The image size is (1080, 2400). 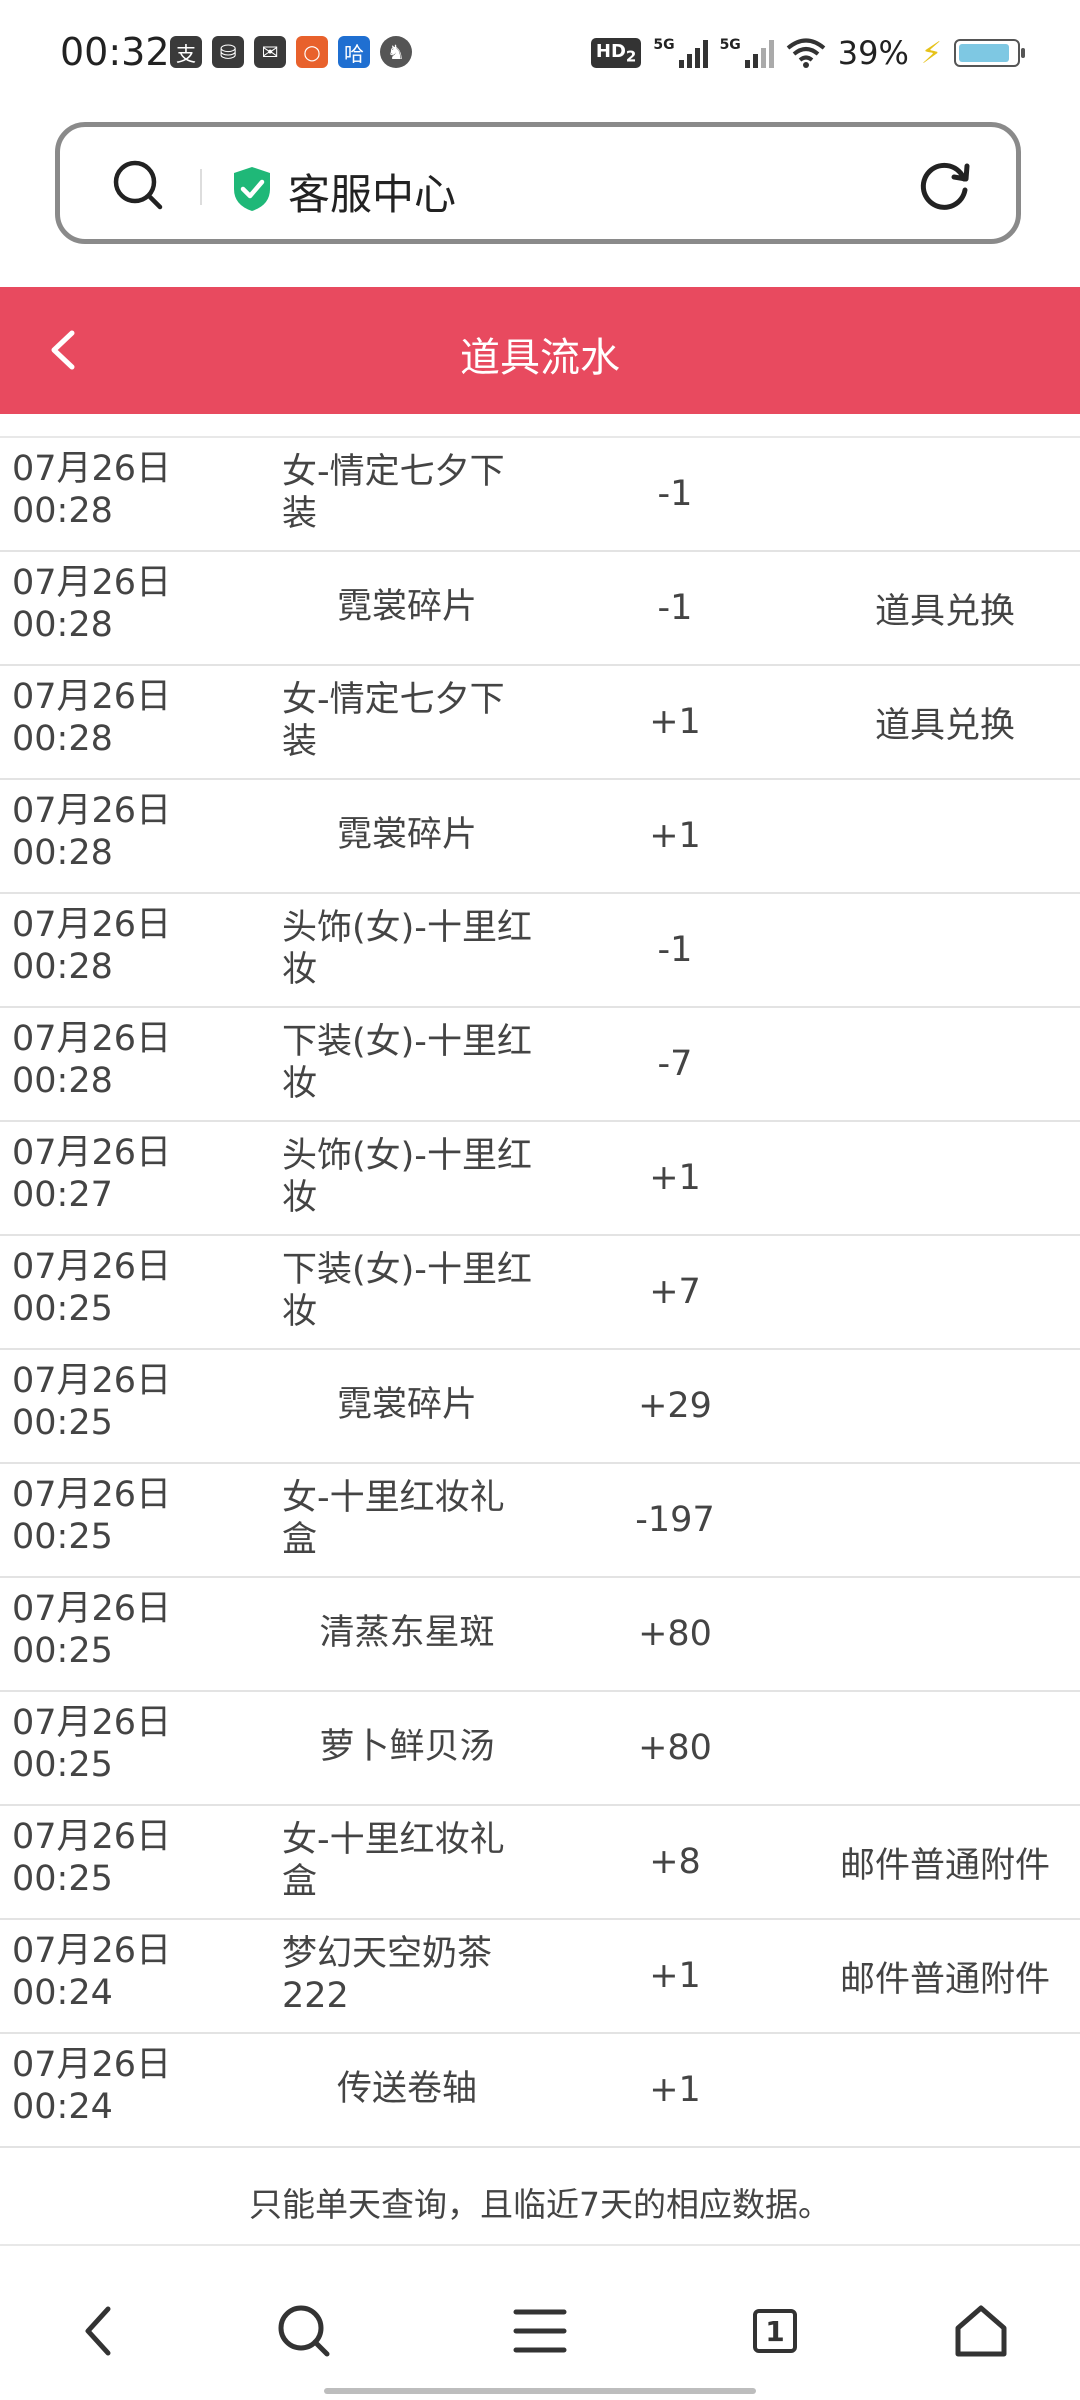 I want to click on row-item-name-cell: 下装(女)-十里红妆, so click(x=407, y=1063).